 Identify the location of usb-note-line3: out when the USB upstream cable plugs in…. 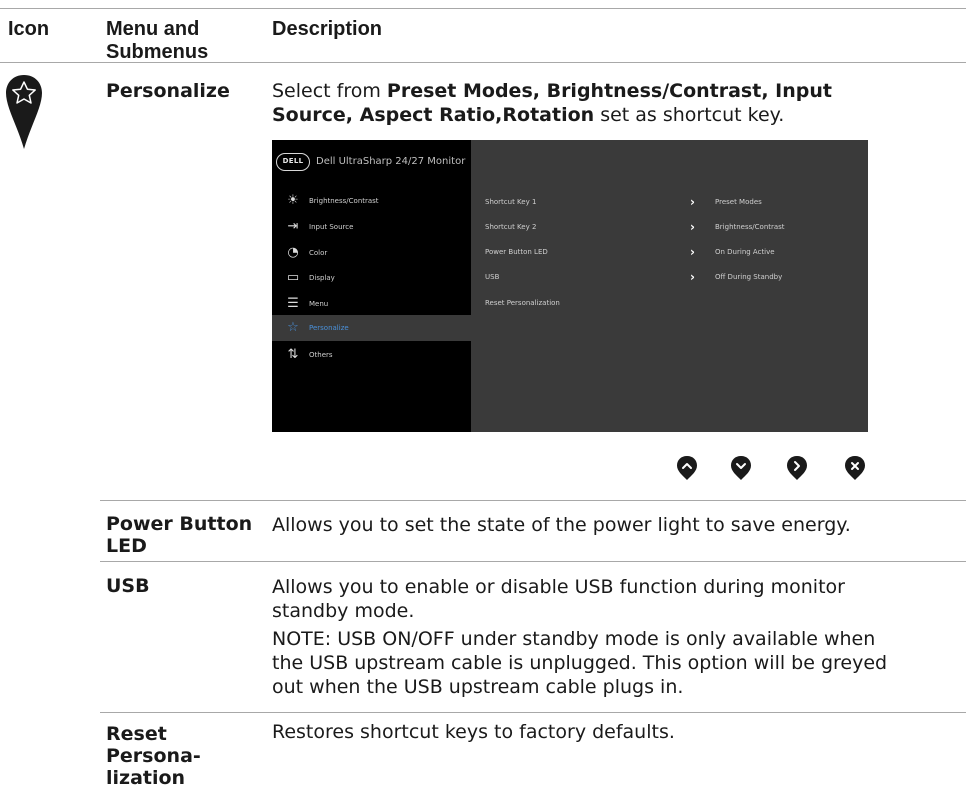
(478, 687).